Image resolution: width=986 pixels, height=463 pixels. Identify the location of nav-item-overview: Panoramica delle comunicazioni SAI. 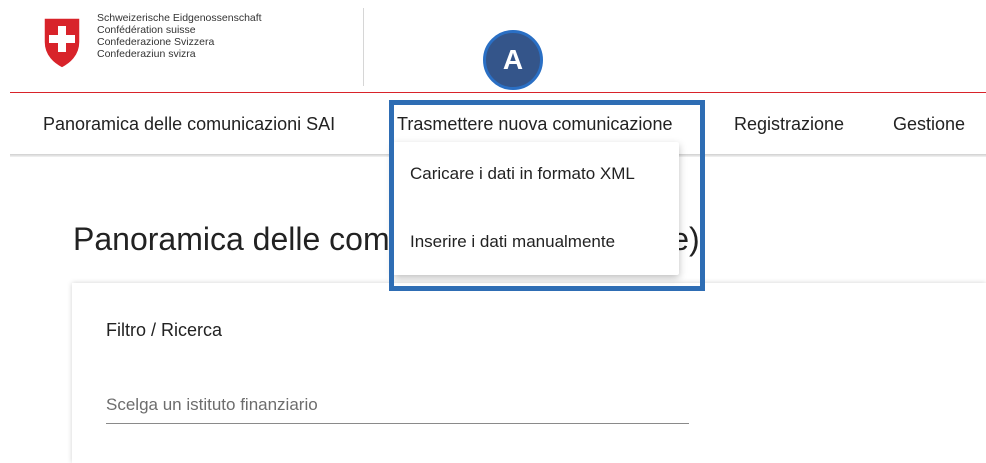
(189, 124).